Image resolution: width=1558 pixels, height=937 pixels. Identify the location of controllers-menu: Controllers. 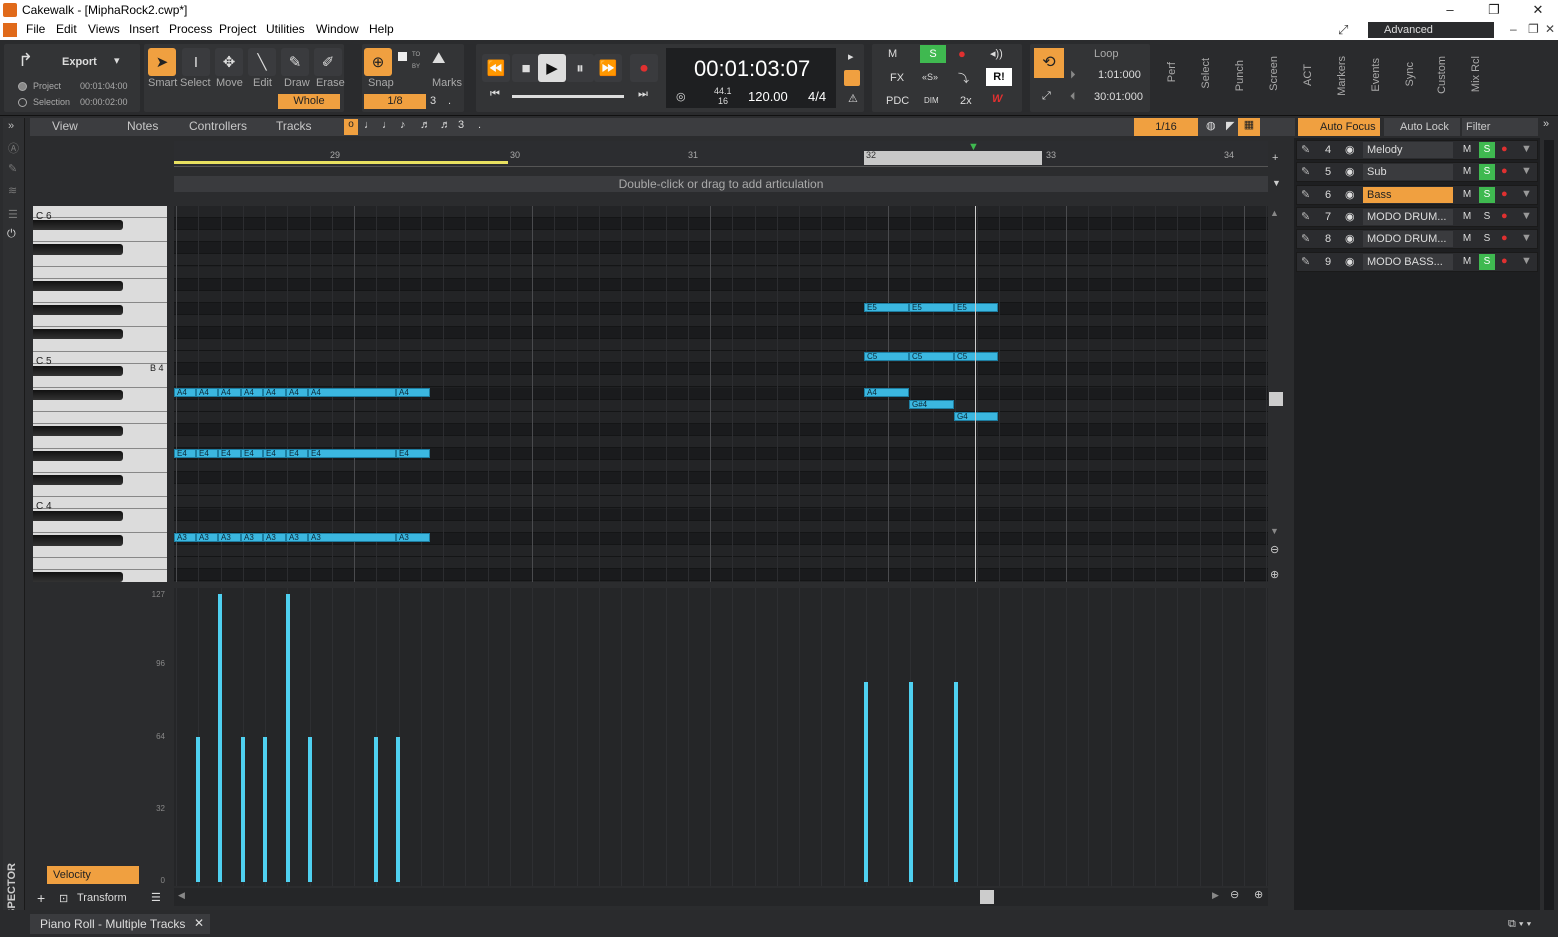
(218, 127).